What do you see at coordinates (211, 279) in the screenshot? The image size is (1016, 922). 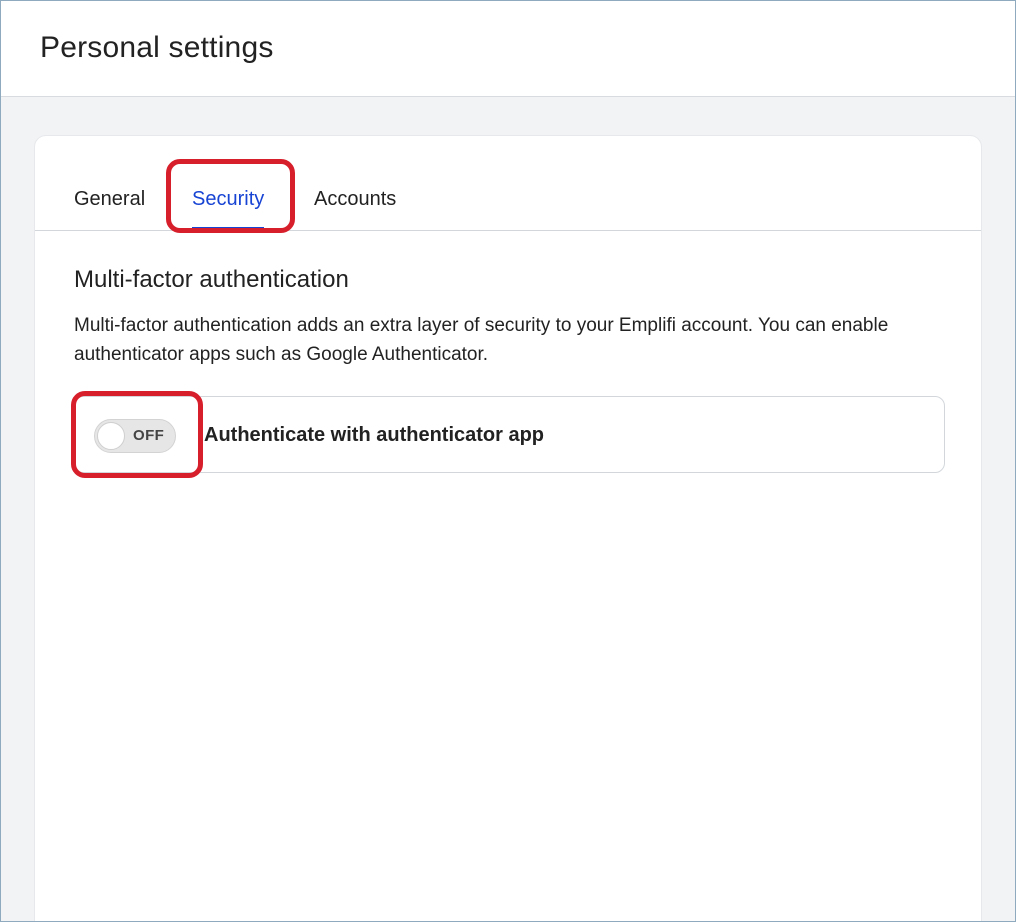 I see `mfa-section-title: Multi-factor authentication` at bounding box center [211, 279].